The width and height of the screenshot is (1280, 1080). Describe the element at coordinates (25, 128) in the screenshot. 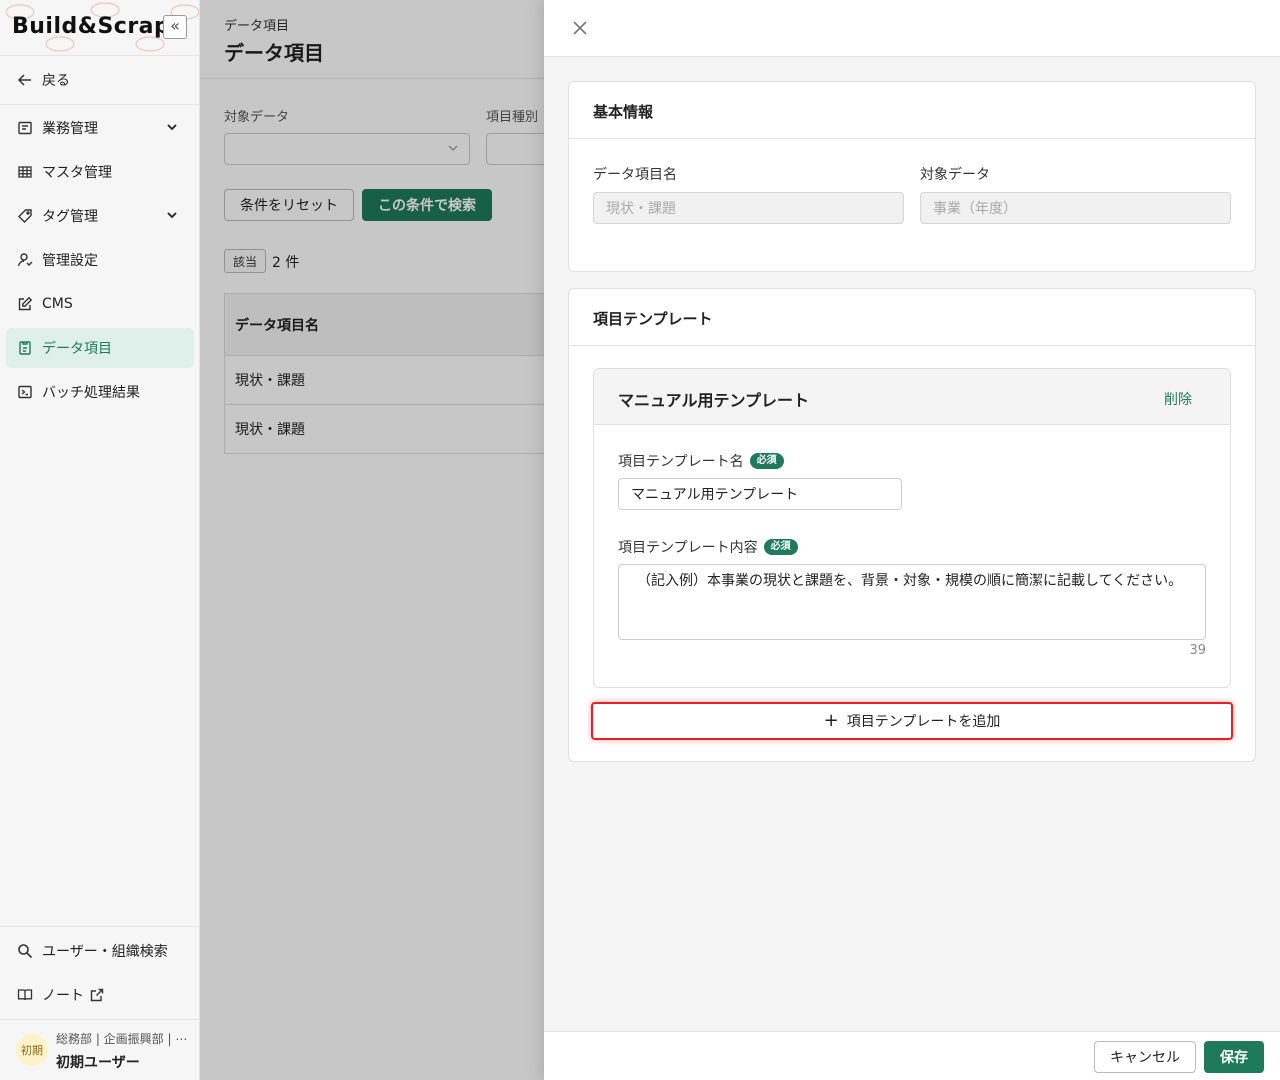

I see `business-icon` at that location.